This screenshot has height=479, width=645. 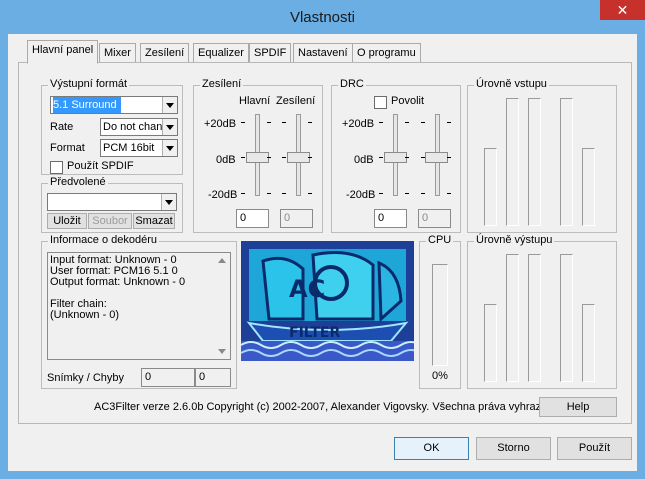 I want to click on drc-scale-top: +20dB, so click(x=358, y=124).